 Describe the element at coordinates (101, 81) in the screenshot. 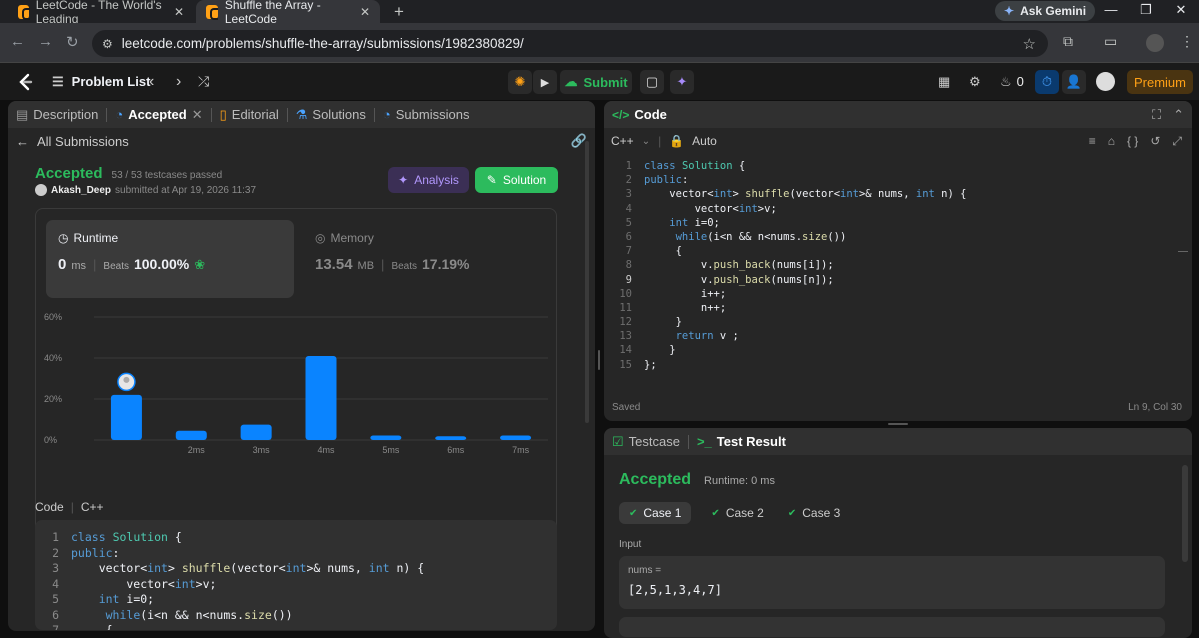

I see `problem-list-link: ☰ Problem List` at that location.